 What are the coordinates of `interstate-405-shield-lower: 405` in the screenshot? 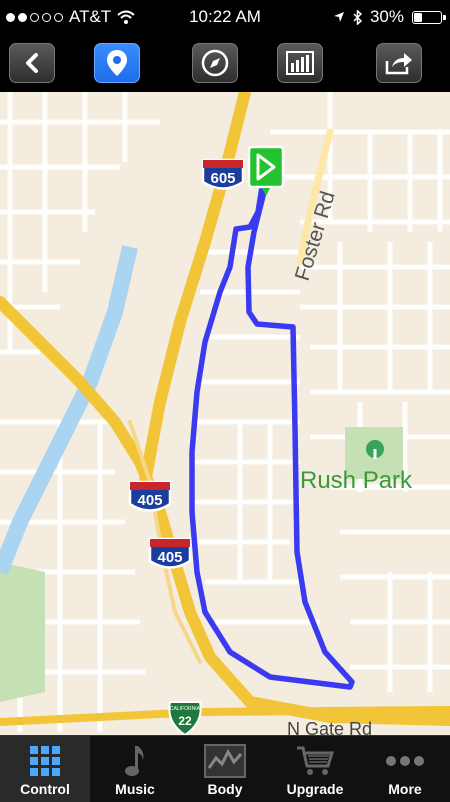 It's located at (170, 553).